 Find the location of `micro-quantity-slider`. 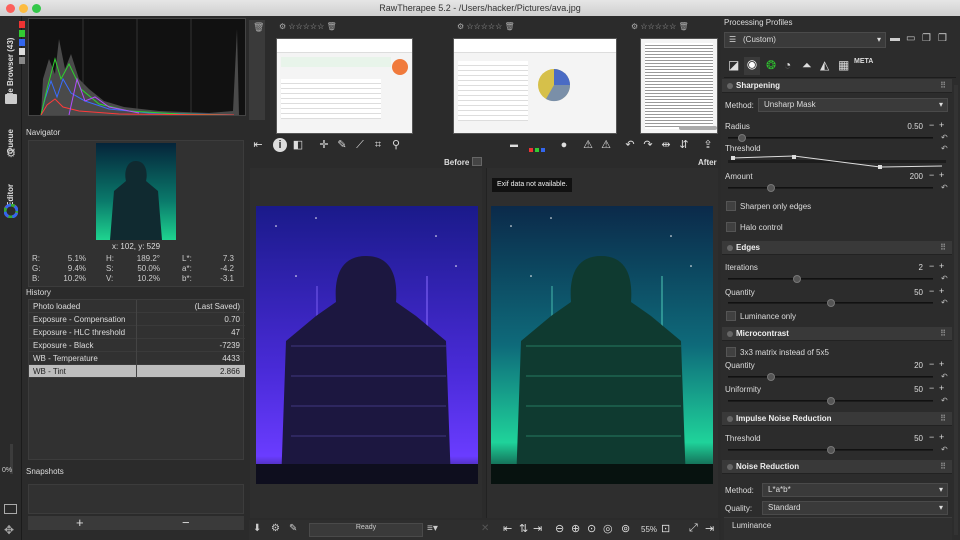

micro-quantity-slider is located at coordinates (830, 377).